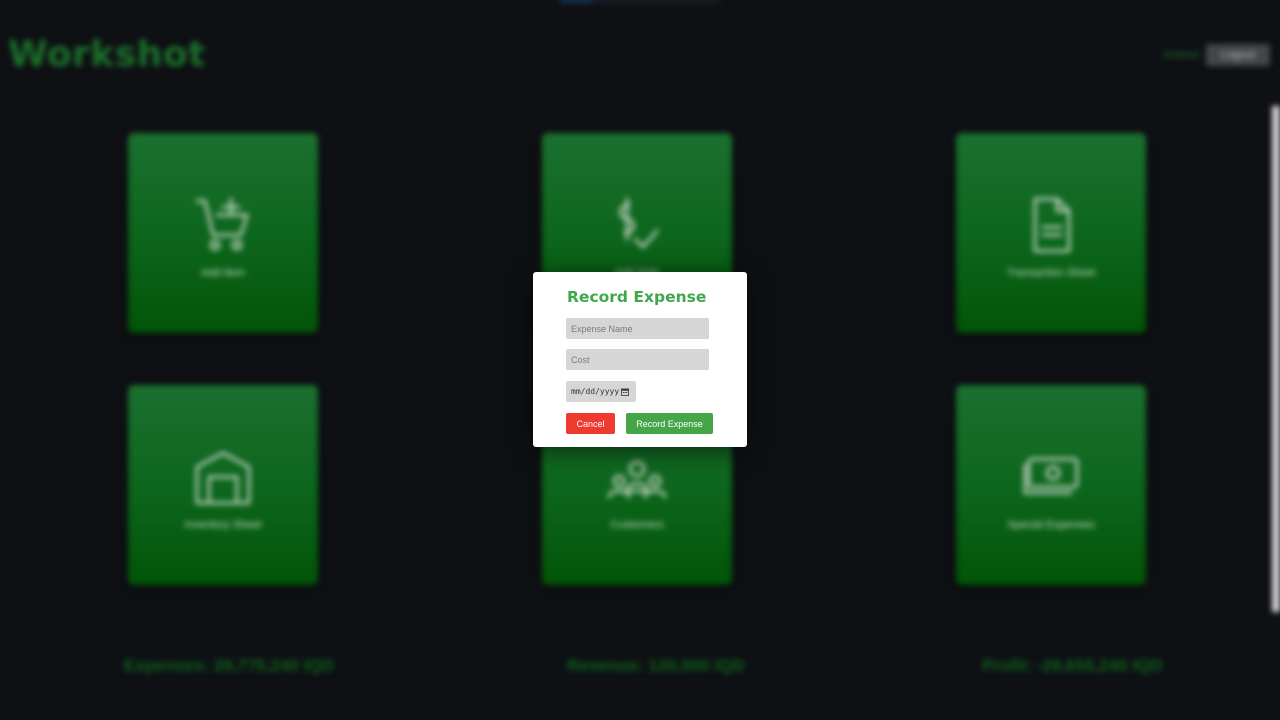 The image size is (1280, 720). What do you see at coordinates (590, 423) in the screenshot?
I see `cancel-button: Cancel` at bounding box center [590, 423].